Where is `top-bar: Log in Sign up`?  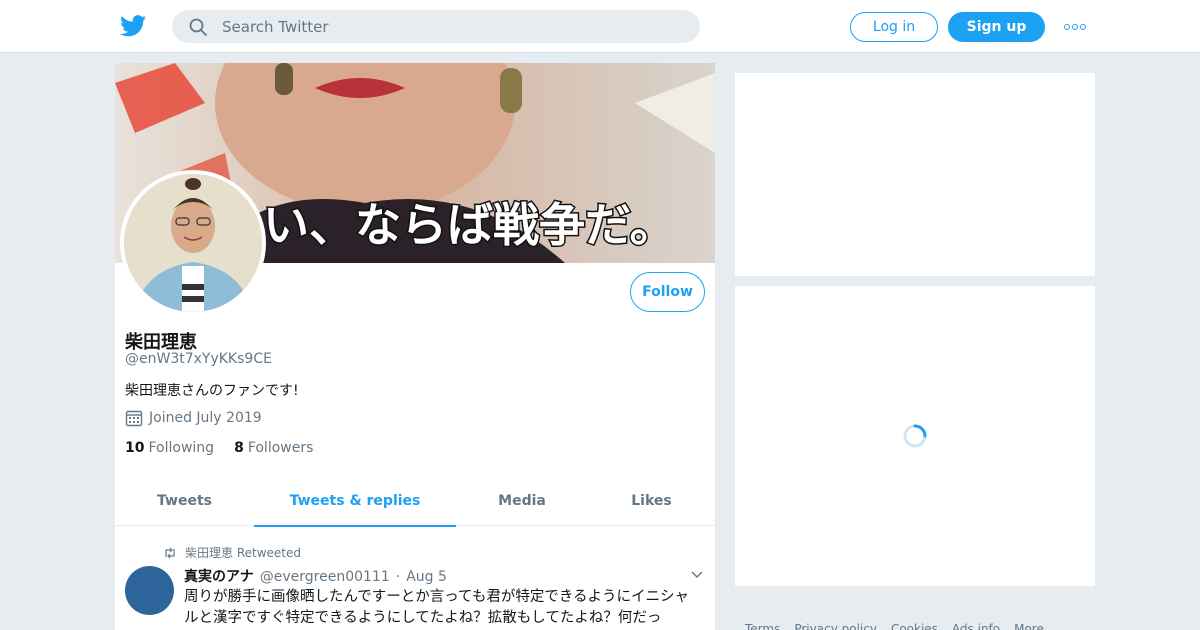
top-bar: Log in Sign up is located at coordinates (600, 26).